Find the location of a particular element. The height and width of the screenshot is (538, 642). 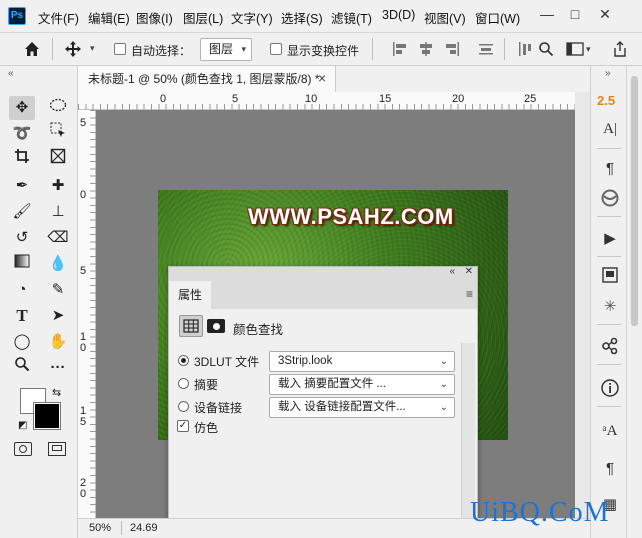

close-icon: ✕ is located at coordinates (469, 271).